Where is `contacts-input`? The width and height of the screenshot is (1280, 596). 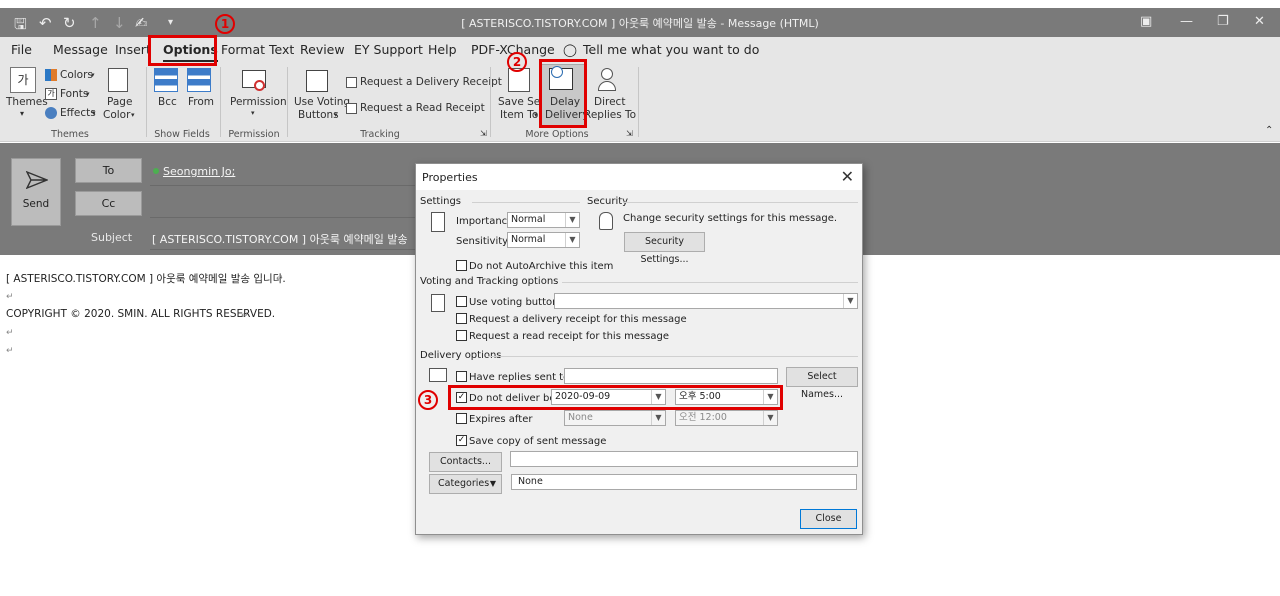 contacts-input is located at coordinates (684, 459).